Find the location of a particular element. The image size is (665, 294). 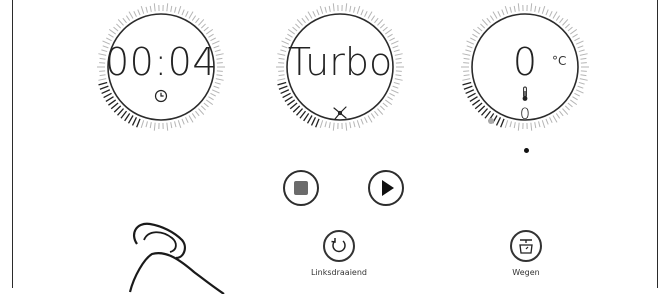

scale-icon is located at coordinates (526, 248).